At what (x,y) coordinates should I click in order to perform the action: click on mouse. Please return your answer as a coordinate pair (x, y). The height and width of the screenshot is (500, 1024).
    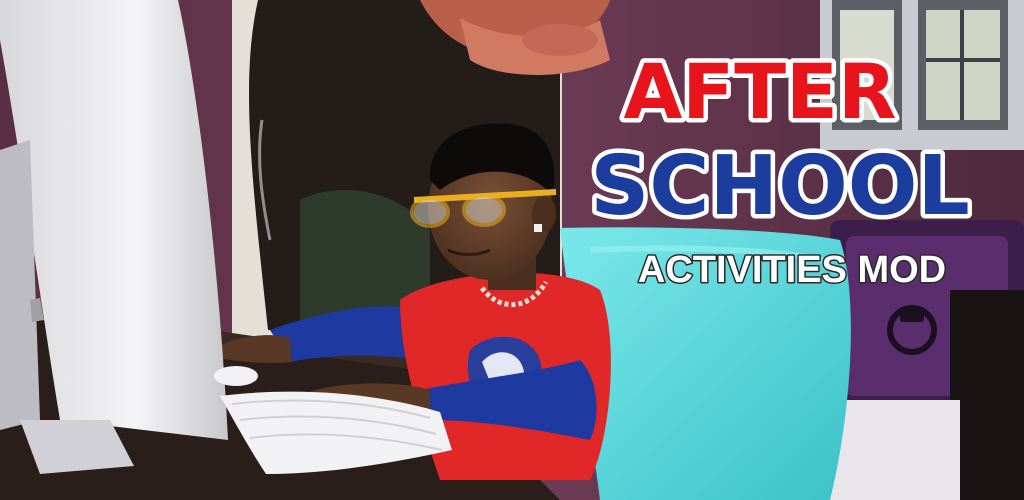
    Looking at the image, I should click on (236, 376).